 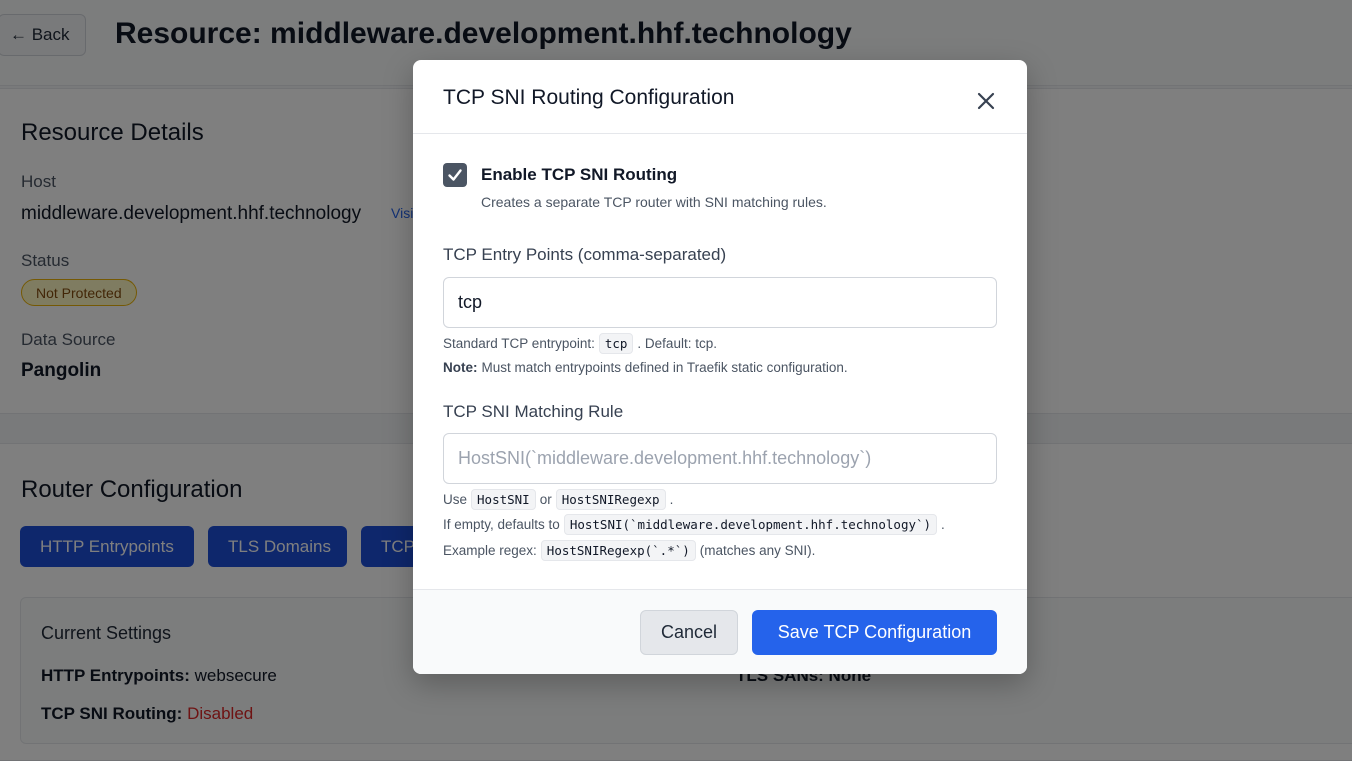 I want to click on note-key: Note:, so click(x=460, y=367).